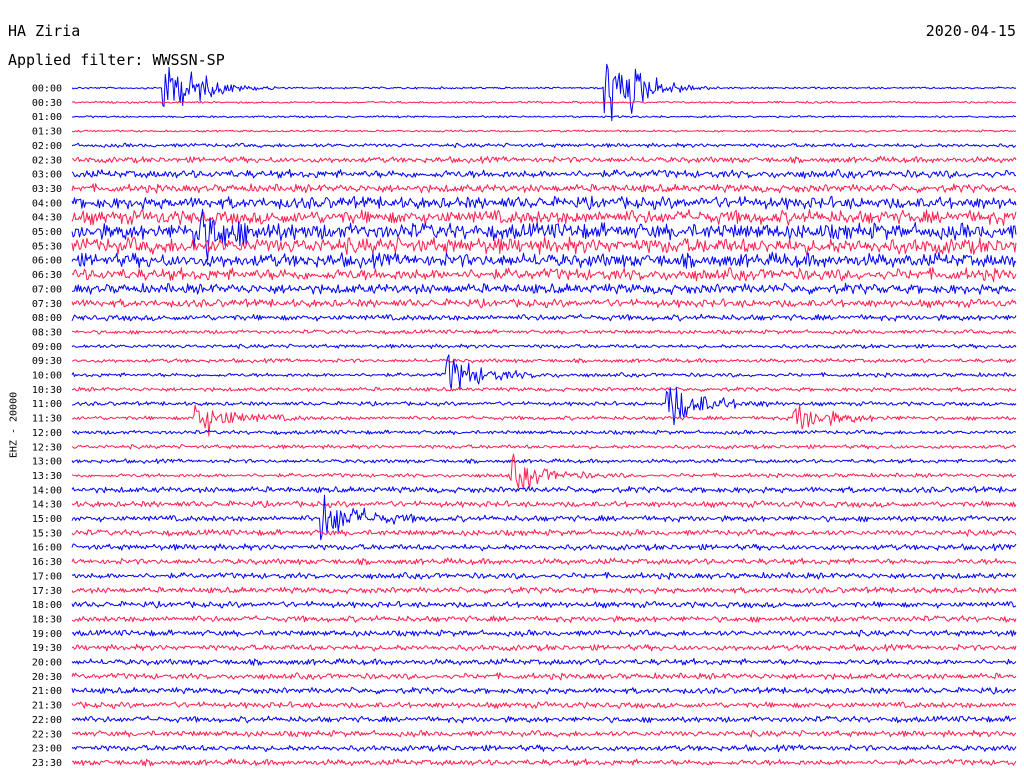 The width and height of the screenshot is (1024, 780). I want to click on tick-label: 00:00, so click(47, 89).